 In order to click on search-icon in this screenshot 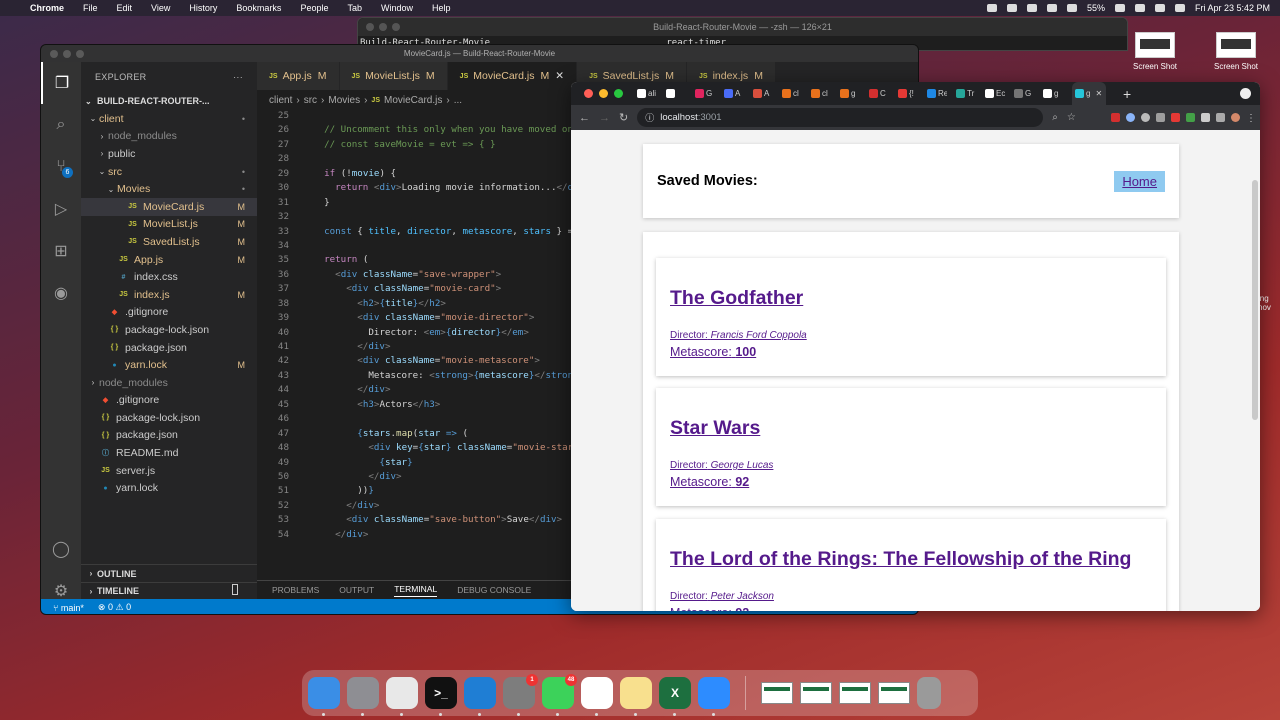, I will do `click(1159, 8)`.